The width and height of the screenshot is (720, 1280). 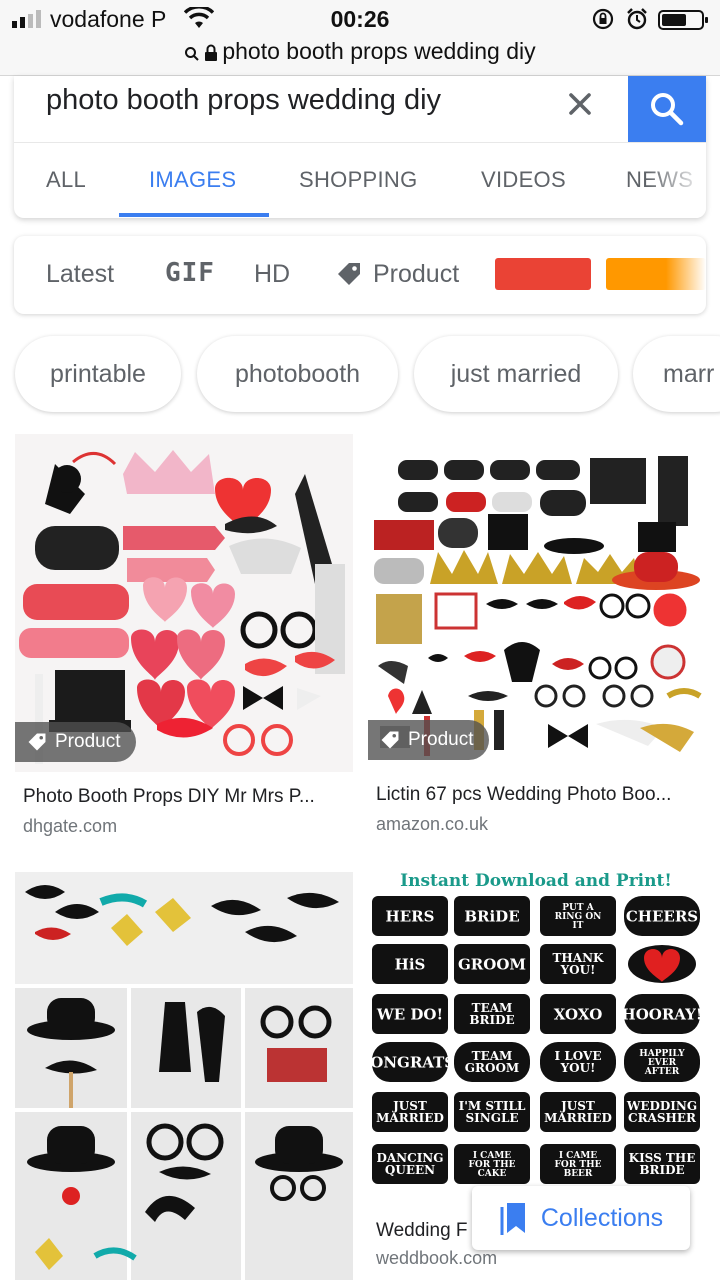 I want to click on result-image, so click(x=184, y=1076).